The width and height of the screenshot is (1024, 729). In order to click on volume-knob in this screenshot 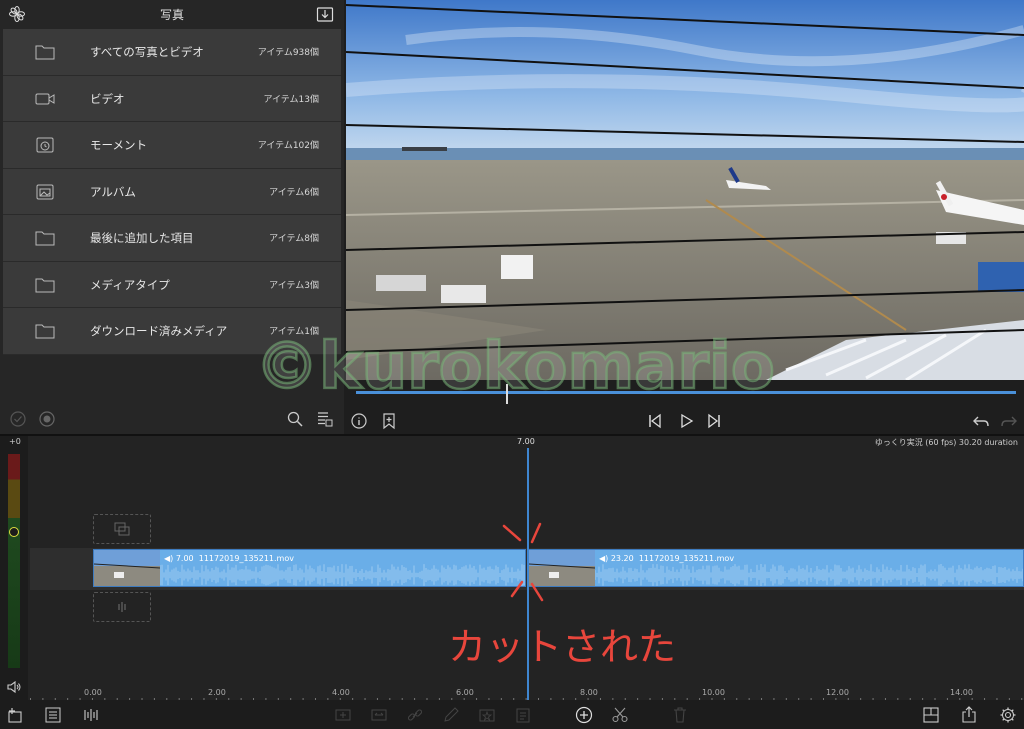, I will do `click(14, 532)`.